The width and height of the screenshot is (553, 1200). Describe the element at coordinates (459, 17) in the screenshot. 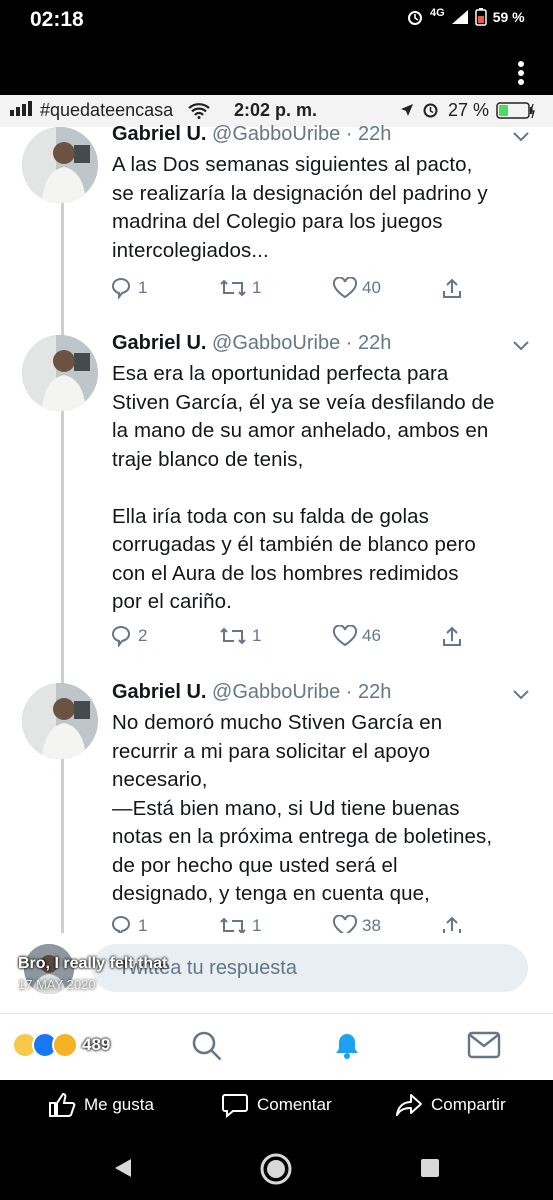

I see `signal-icon` at that location.